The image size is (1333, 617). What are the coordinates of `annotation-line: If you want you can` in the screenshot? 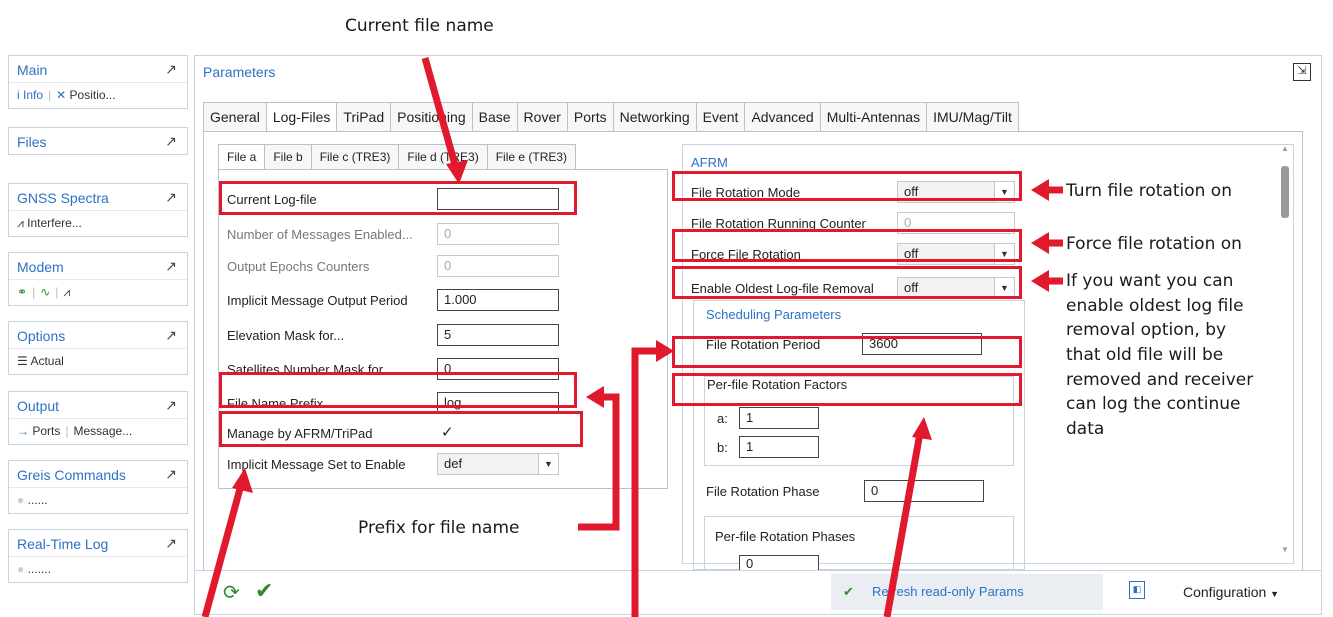 It's located at (1150, 281).